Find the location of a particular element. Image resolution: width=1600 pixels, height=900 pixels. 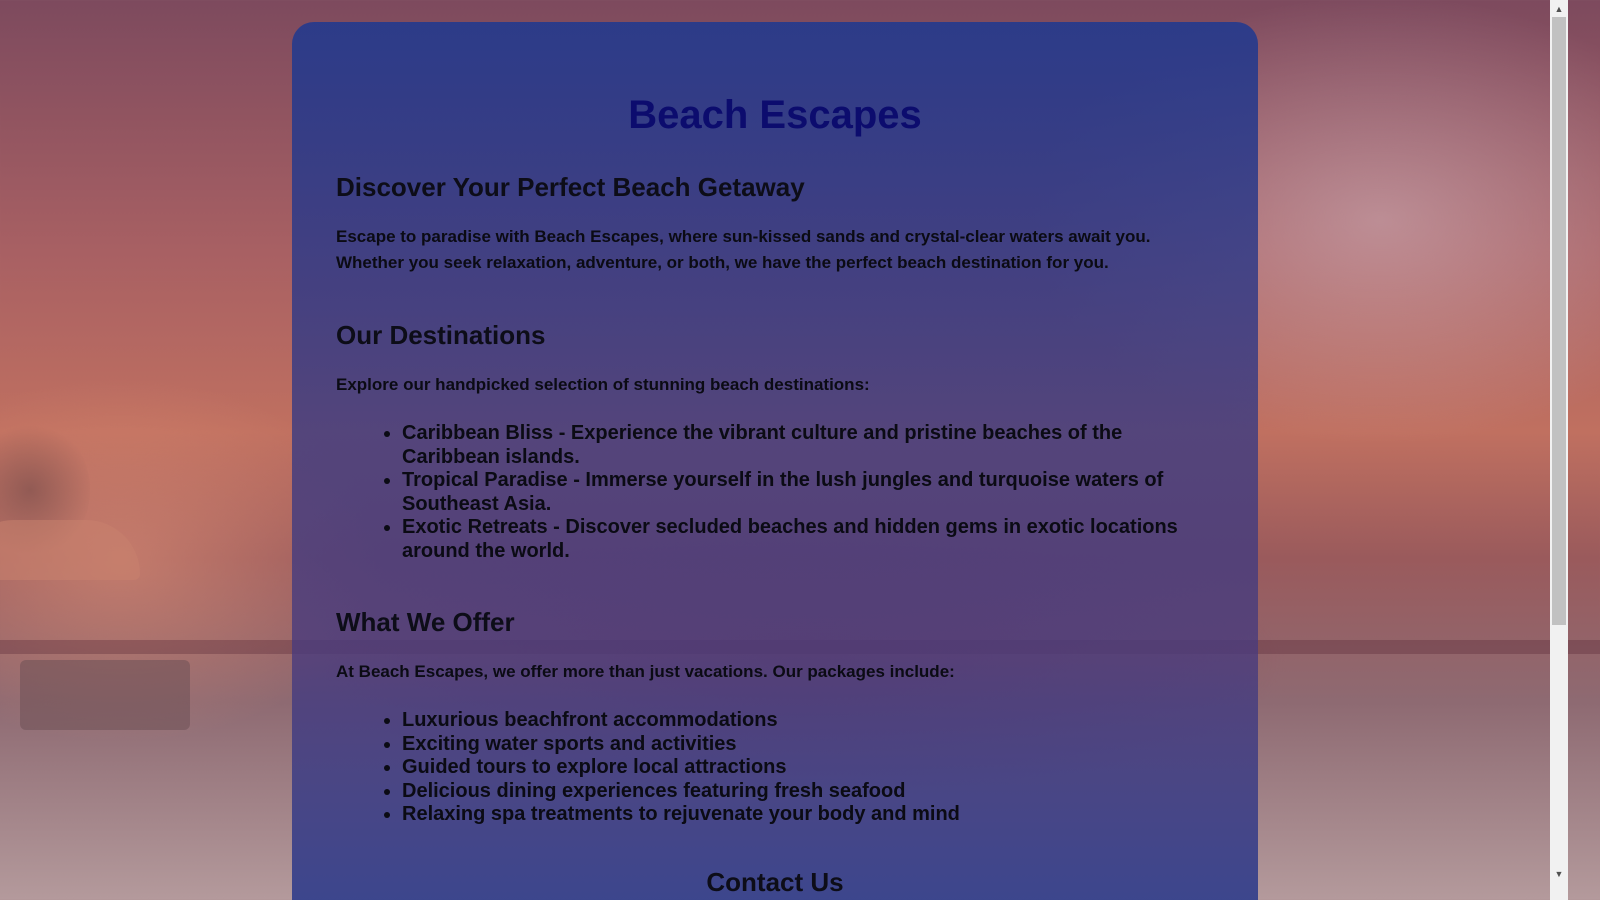

contact-section: Contact Us is located at coordinates (775, 882).